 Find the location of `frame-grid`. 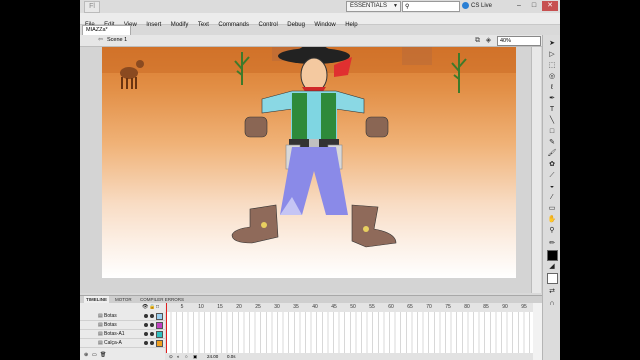

frame-grid is located at coordinates (349, 332).